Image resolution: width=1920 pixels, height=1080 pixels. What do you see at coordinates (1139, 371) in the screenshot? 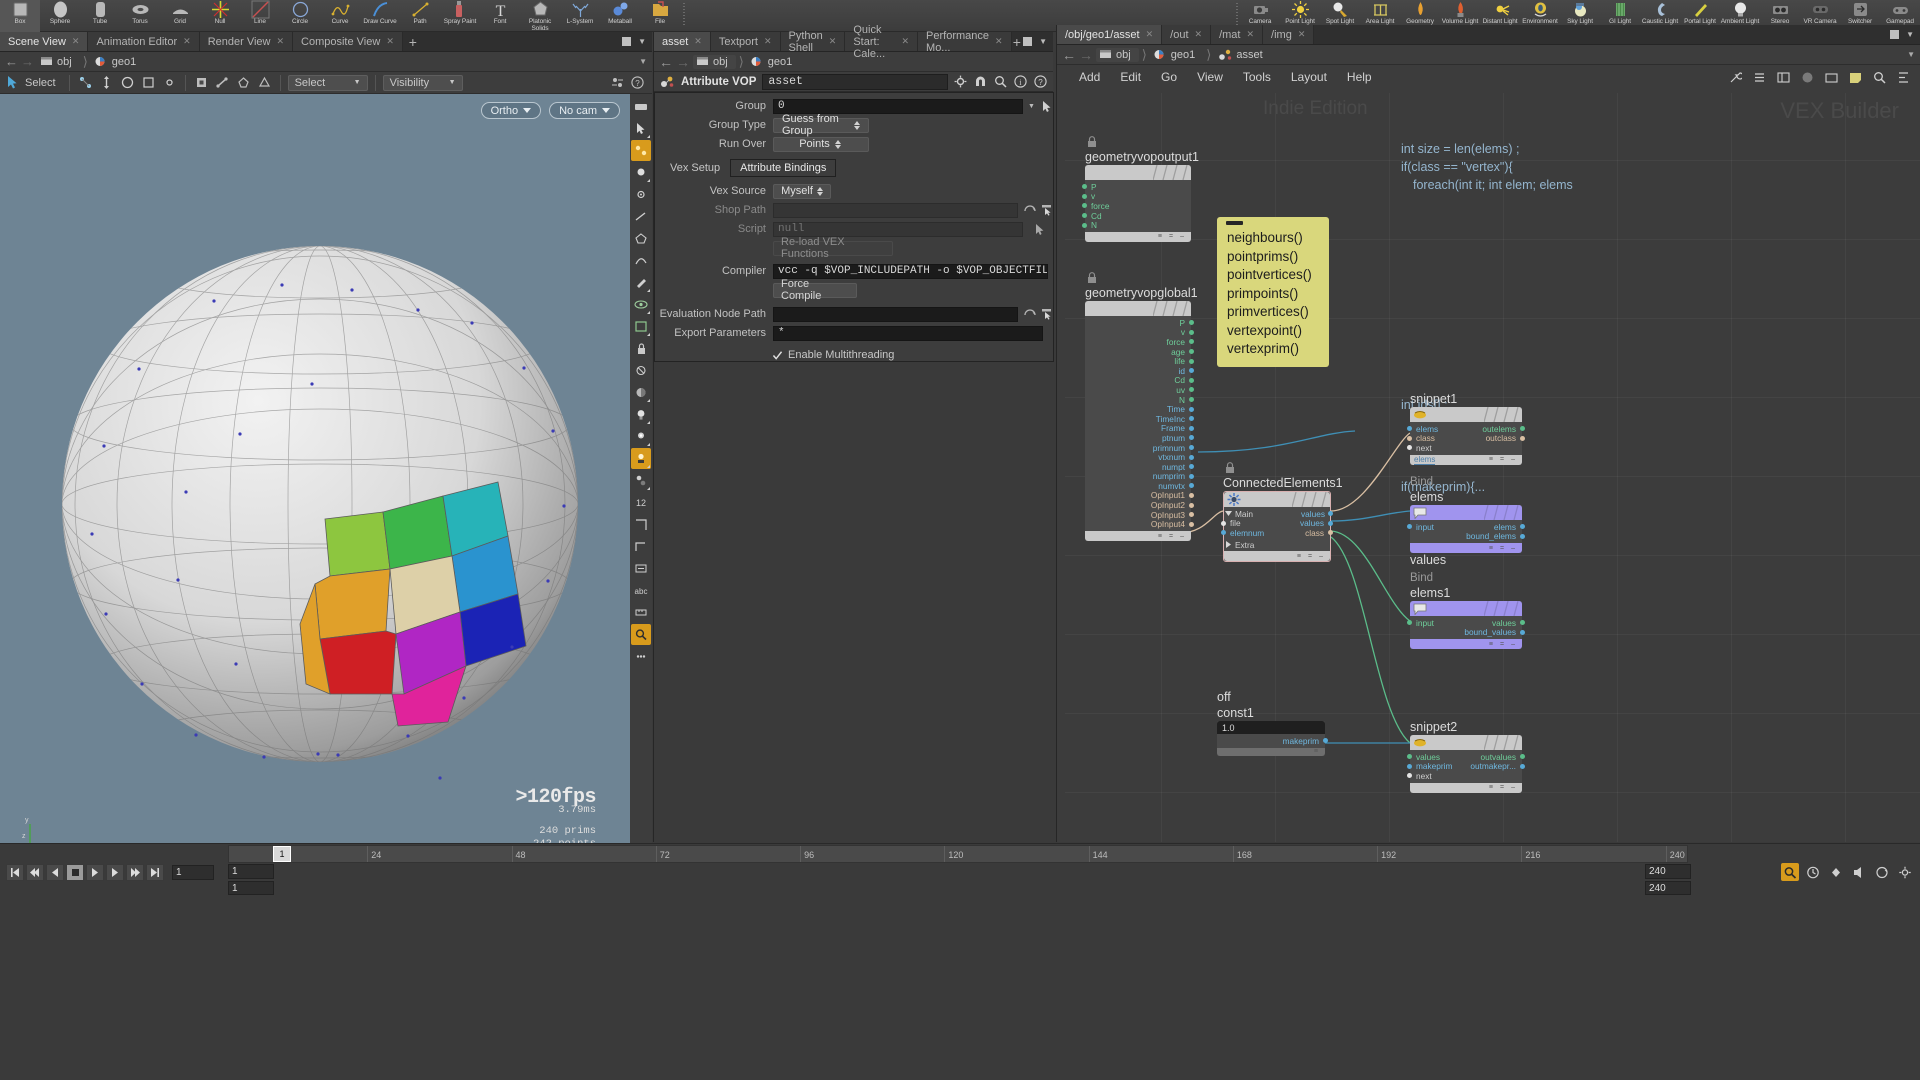
I see `global-port-id: id` at bounding box center [1139, 371].